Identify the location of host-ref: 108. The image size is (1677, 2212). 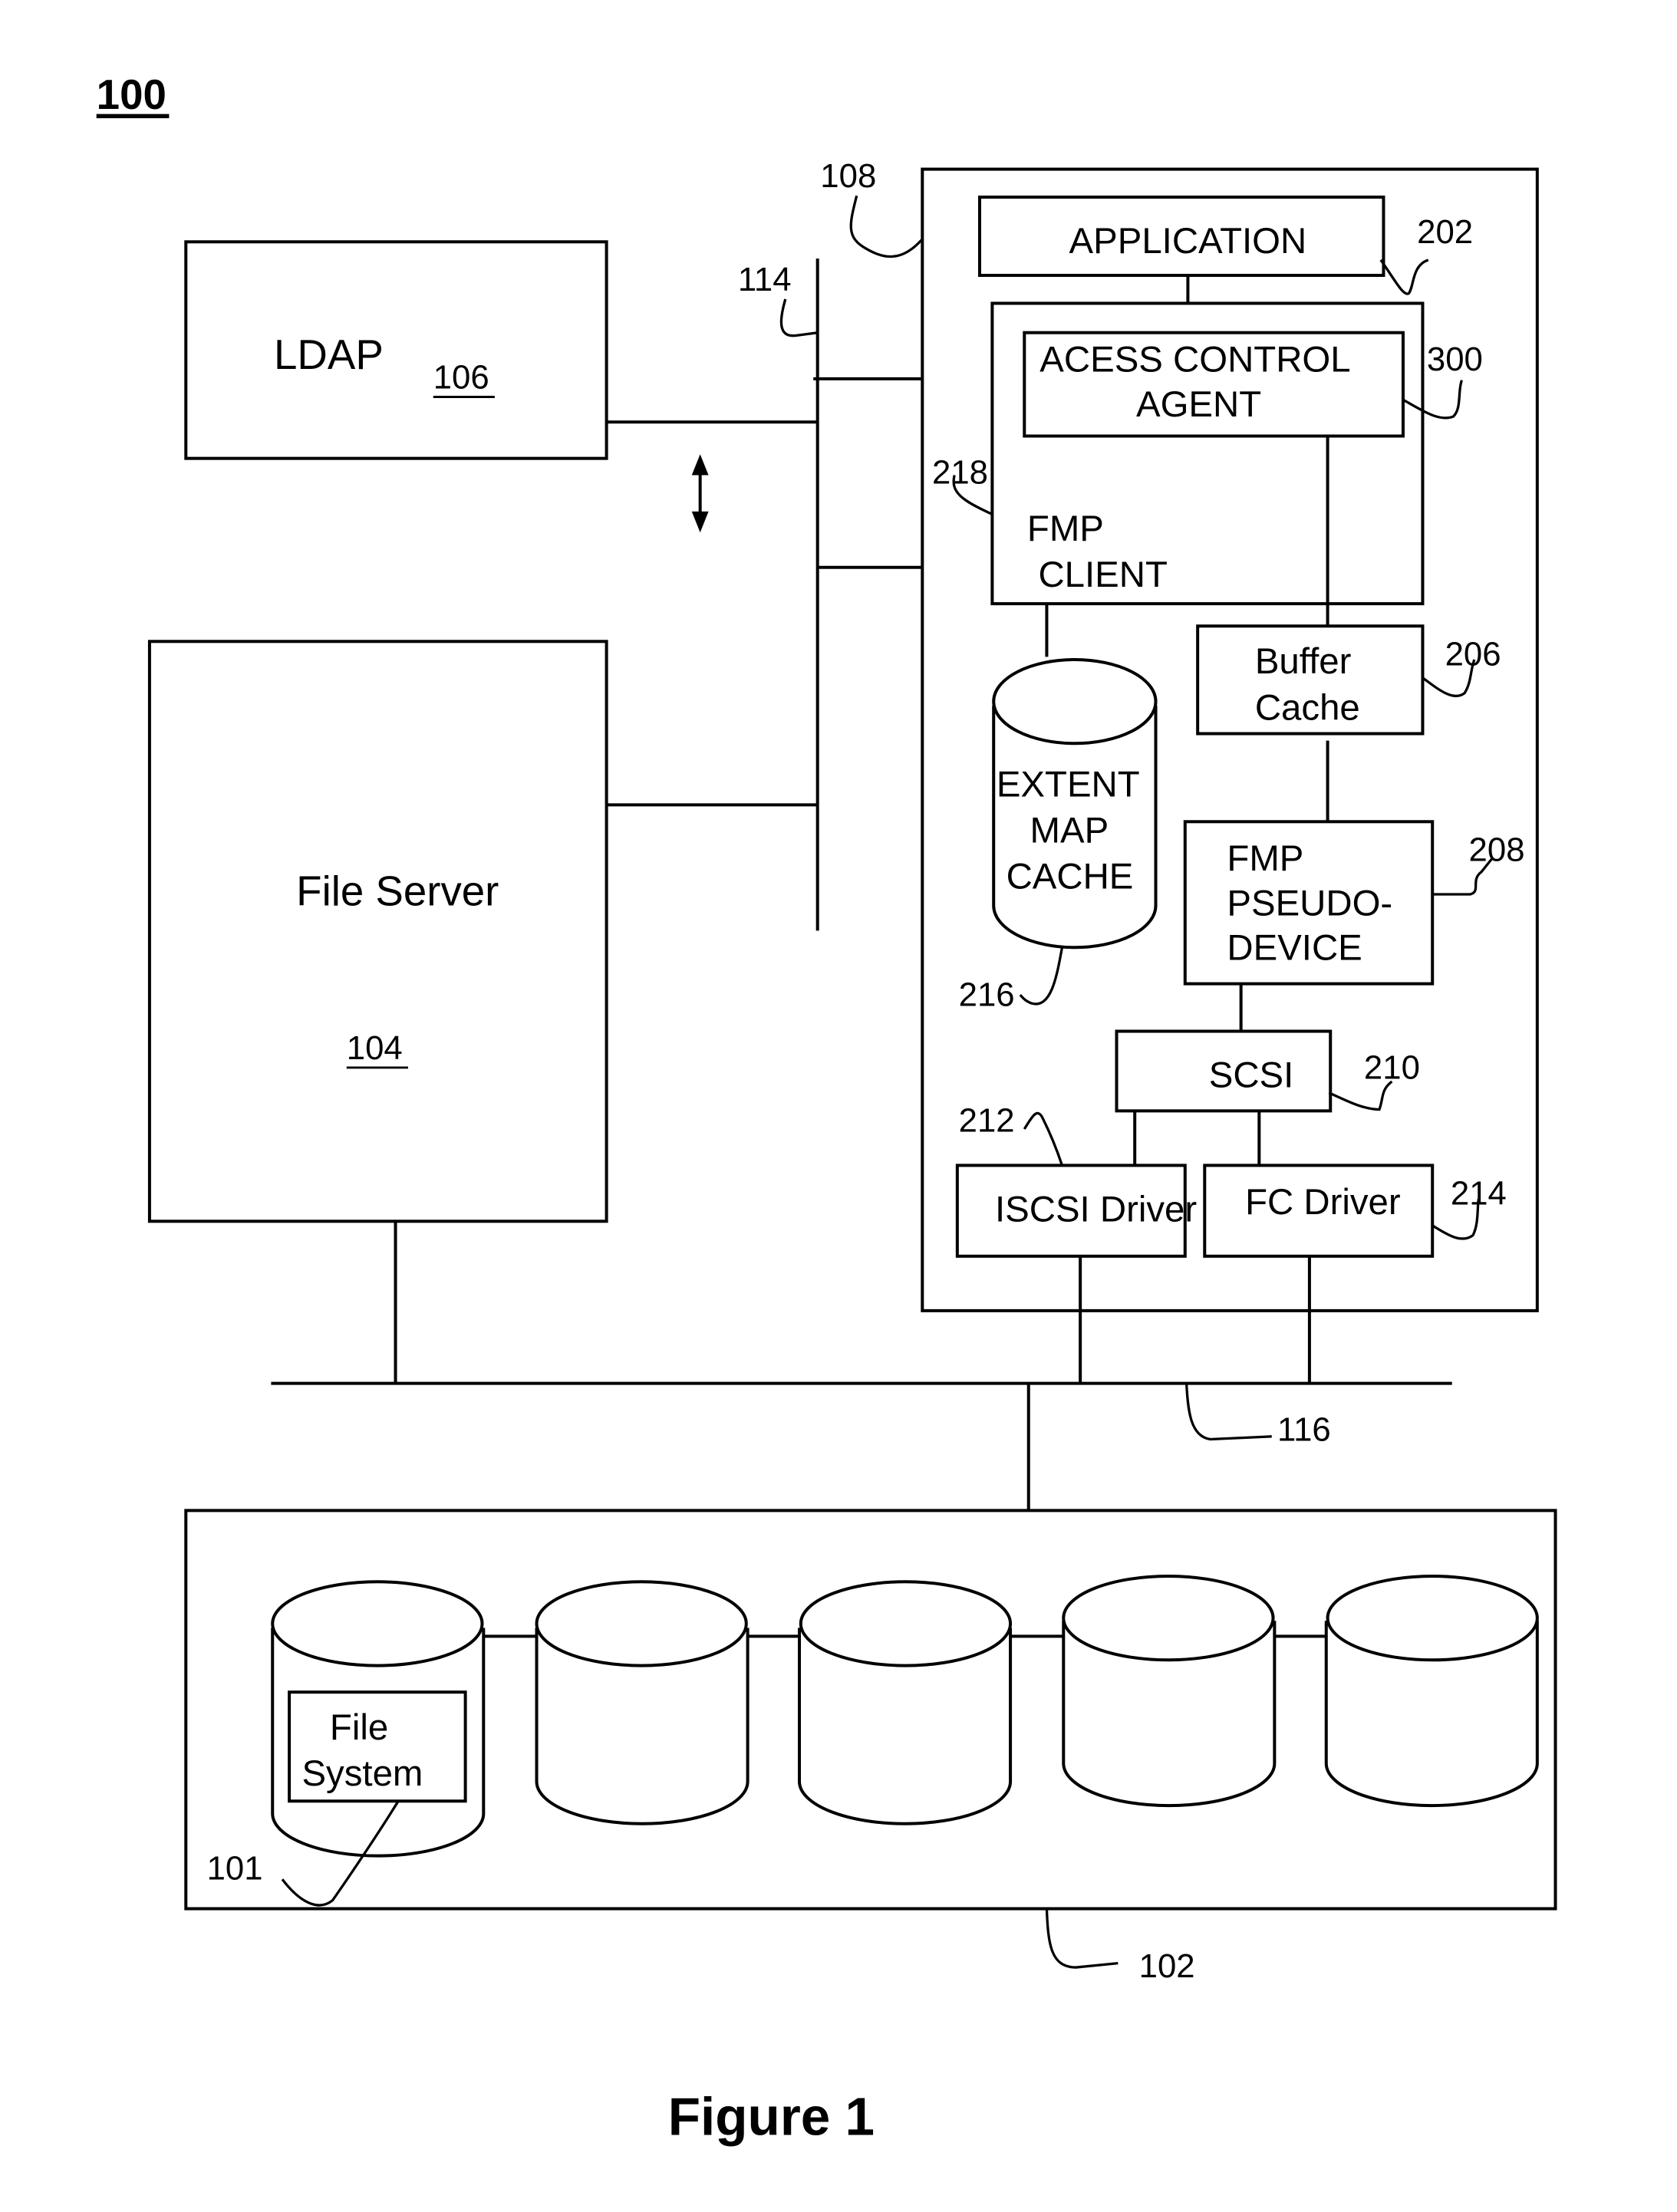
(848, 176).